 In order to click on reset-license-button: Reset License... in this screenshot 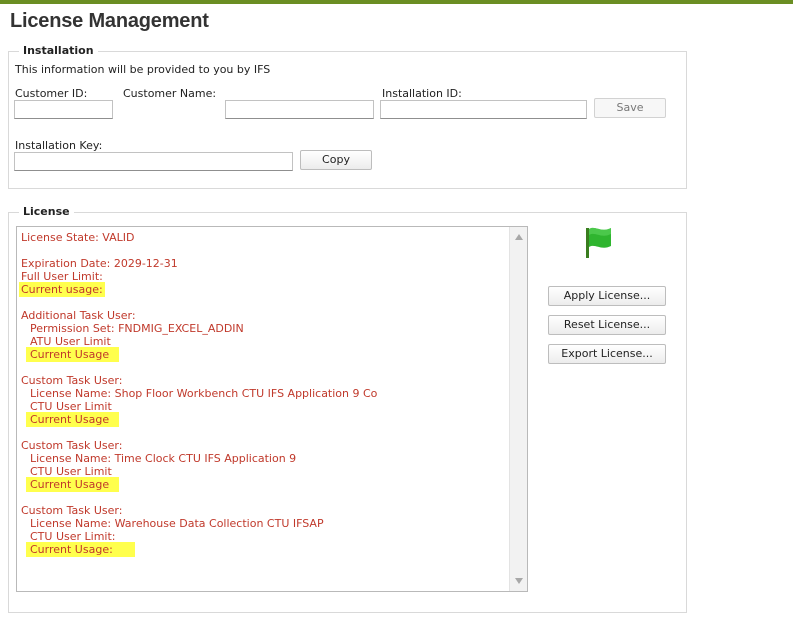, I will do `click(607, 325)`.